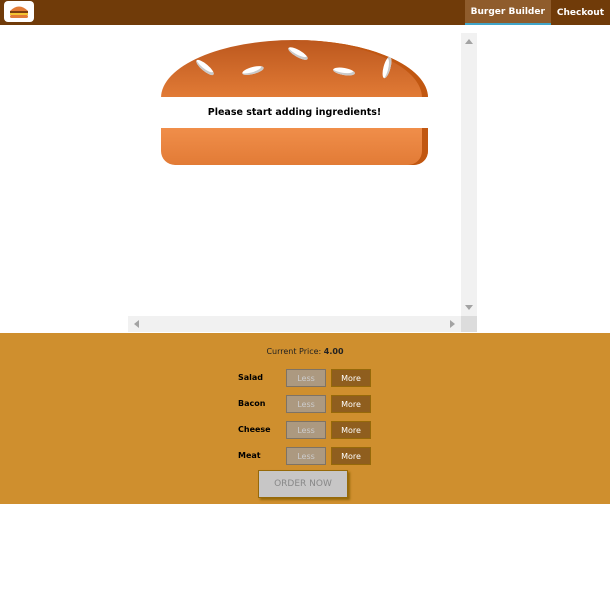  I want to click on ingredient-label: Salad, so click(251, 377).